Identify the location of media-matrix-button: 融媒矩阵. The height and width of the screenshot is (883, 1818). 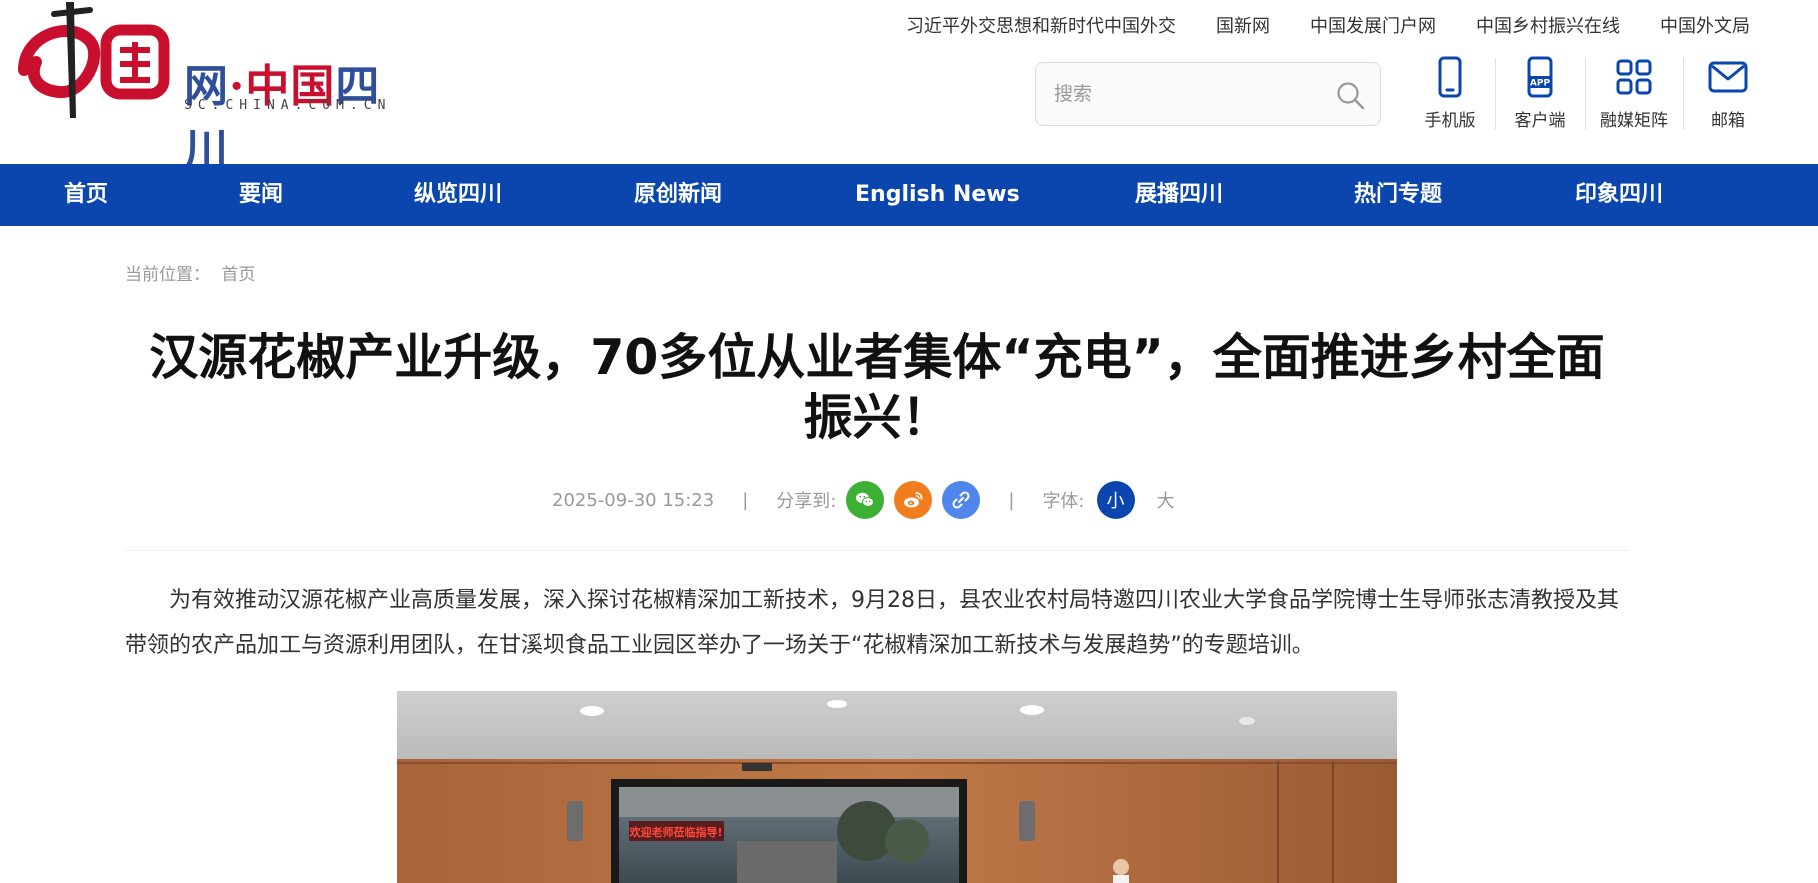
(1634, 93).